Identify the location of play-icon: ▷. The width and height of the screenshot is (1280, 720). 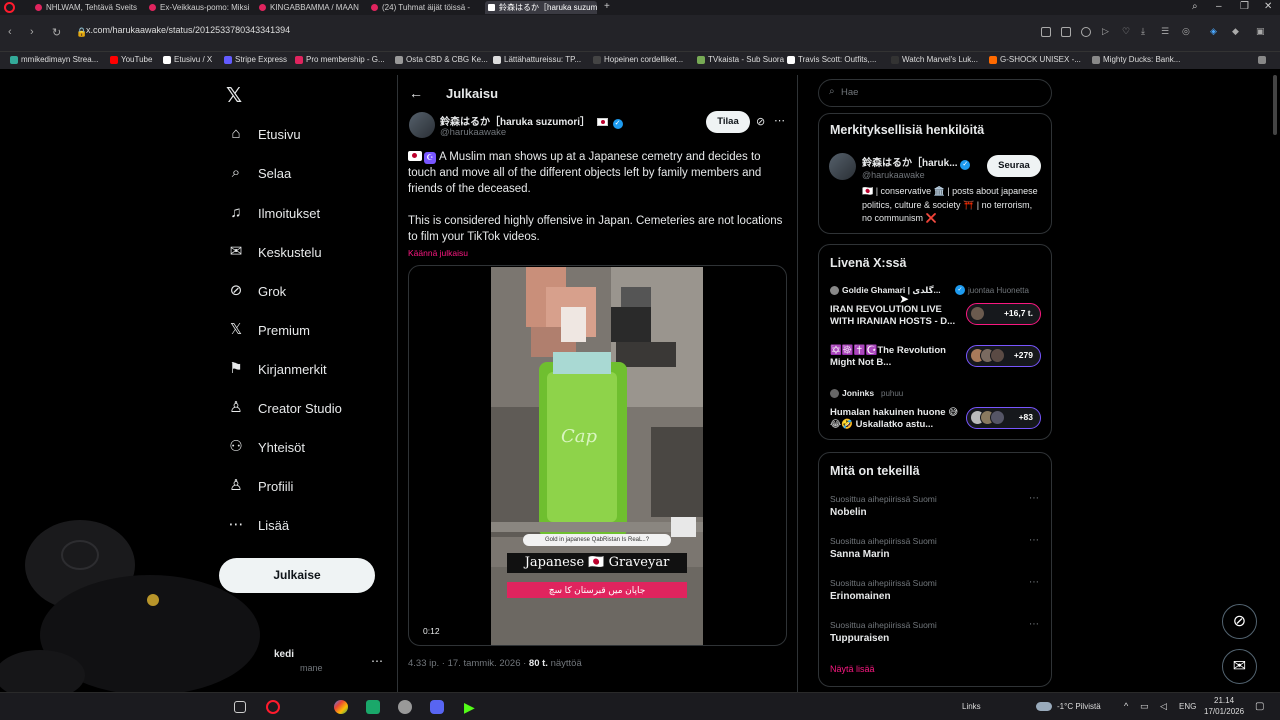
(1105, 31).